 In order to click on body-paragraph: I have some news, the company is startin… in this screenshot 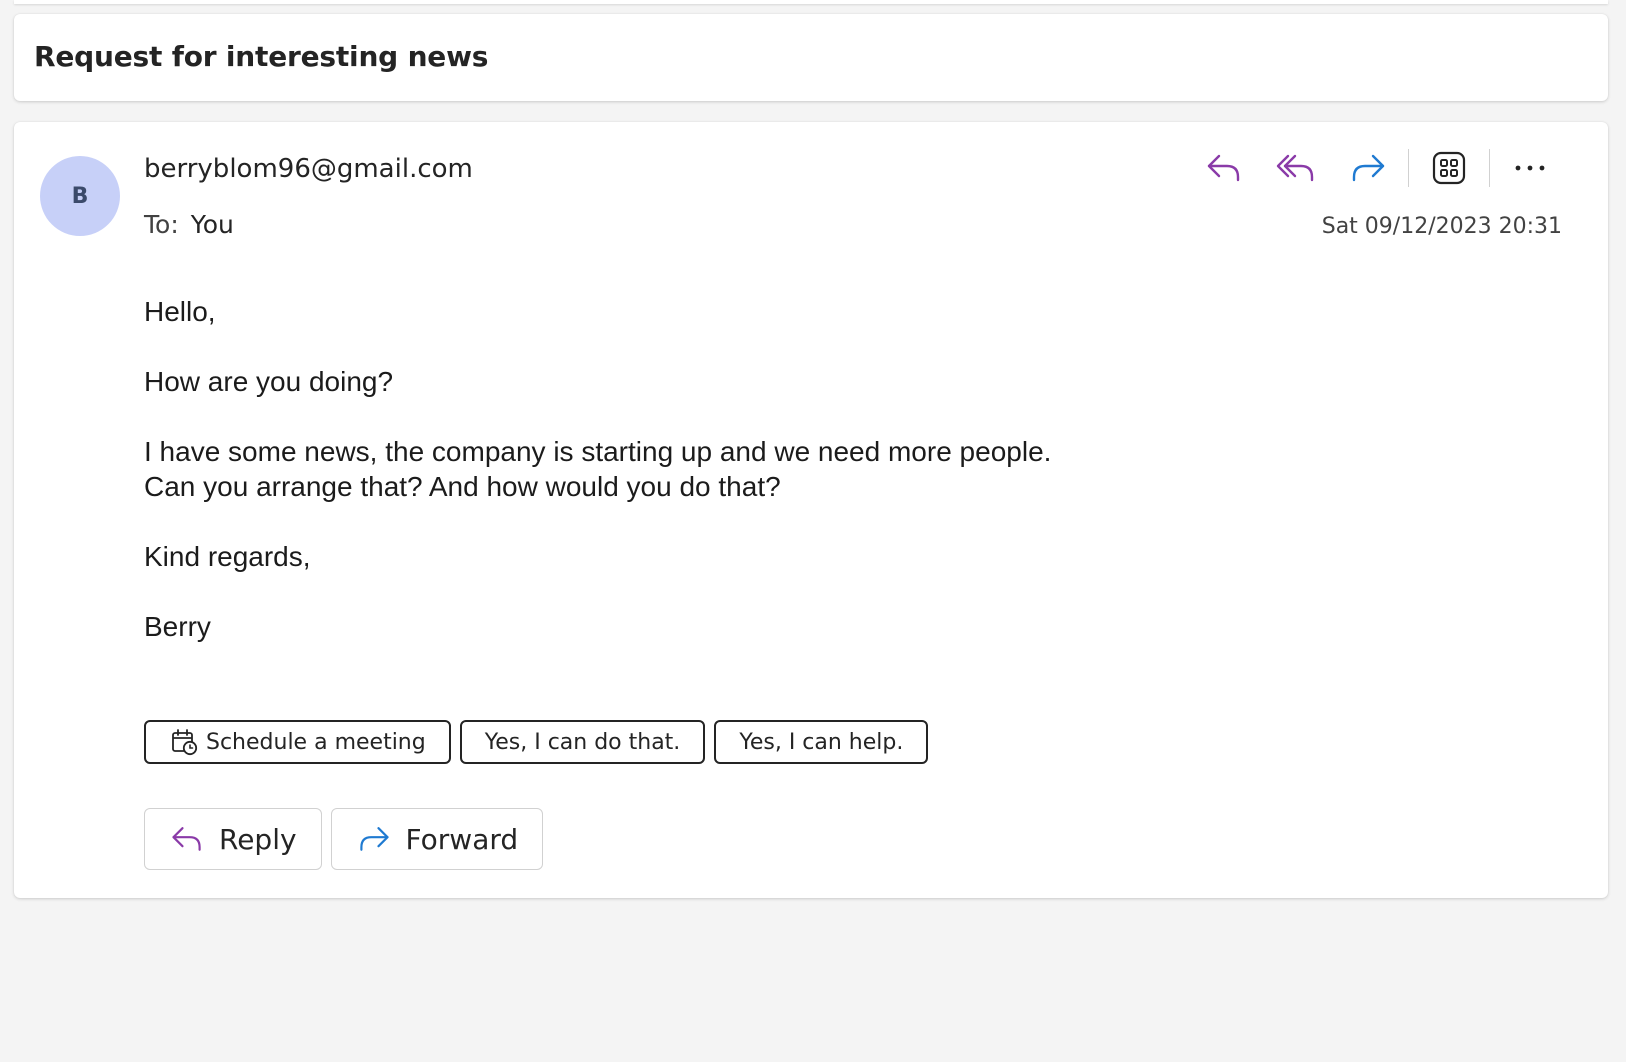, I will do `click(794, 469)`.